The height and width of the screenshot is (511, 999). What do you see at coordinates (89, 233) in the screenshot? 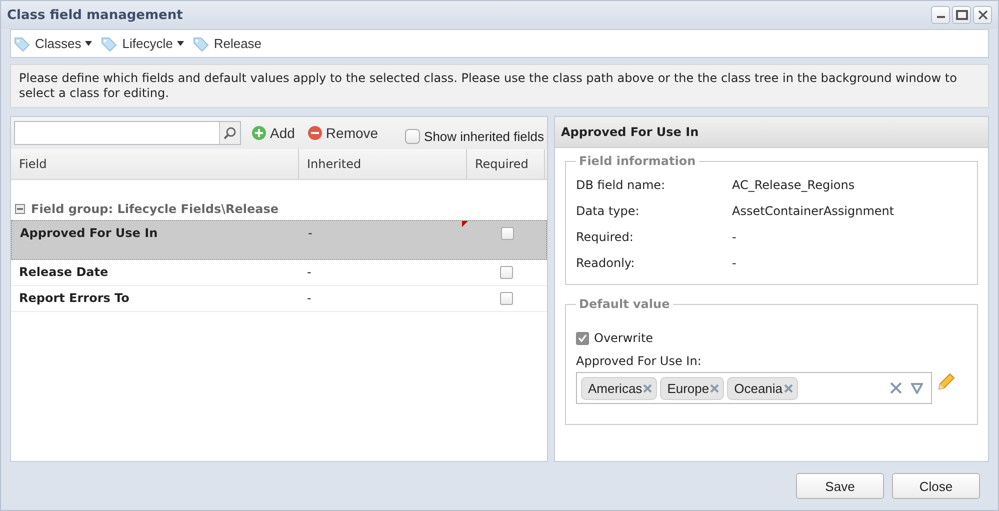
I see `field-name: Approved For Use In` at bounding box center [89, 233].